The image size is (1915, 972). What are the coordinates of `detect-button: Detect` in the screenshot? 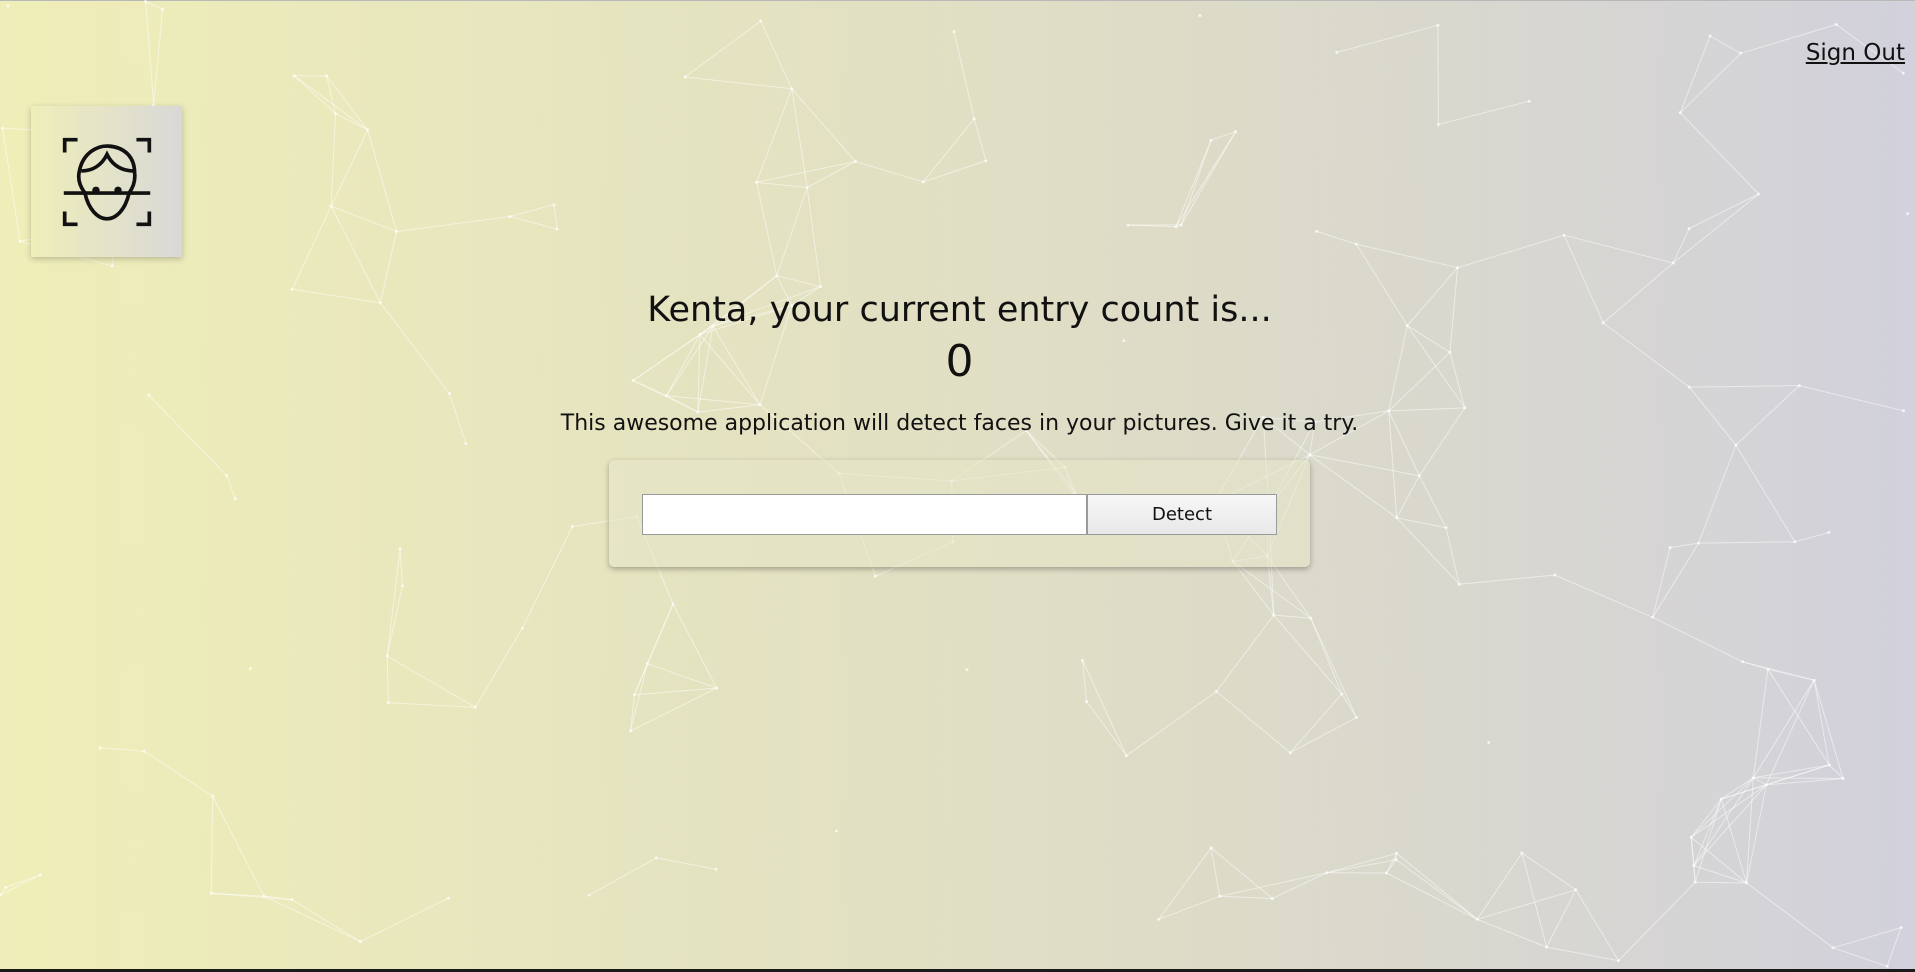 It's located at (1182, 514).